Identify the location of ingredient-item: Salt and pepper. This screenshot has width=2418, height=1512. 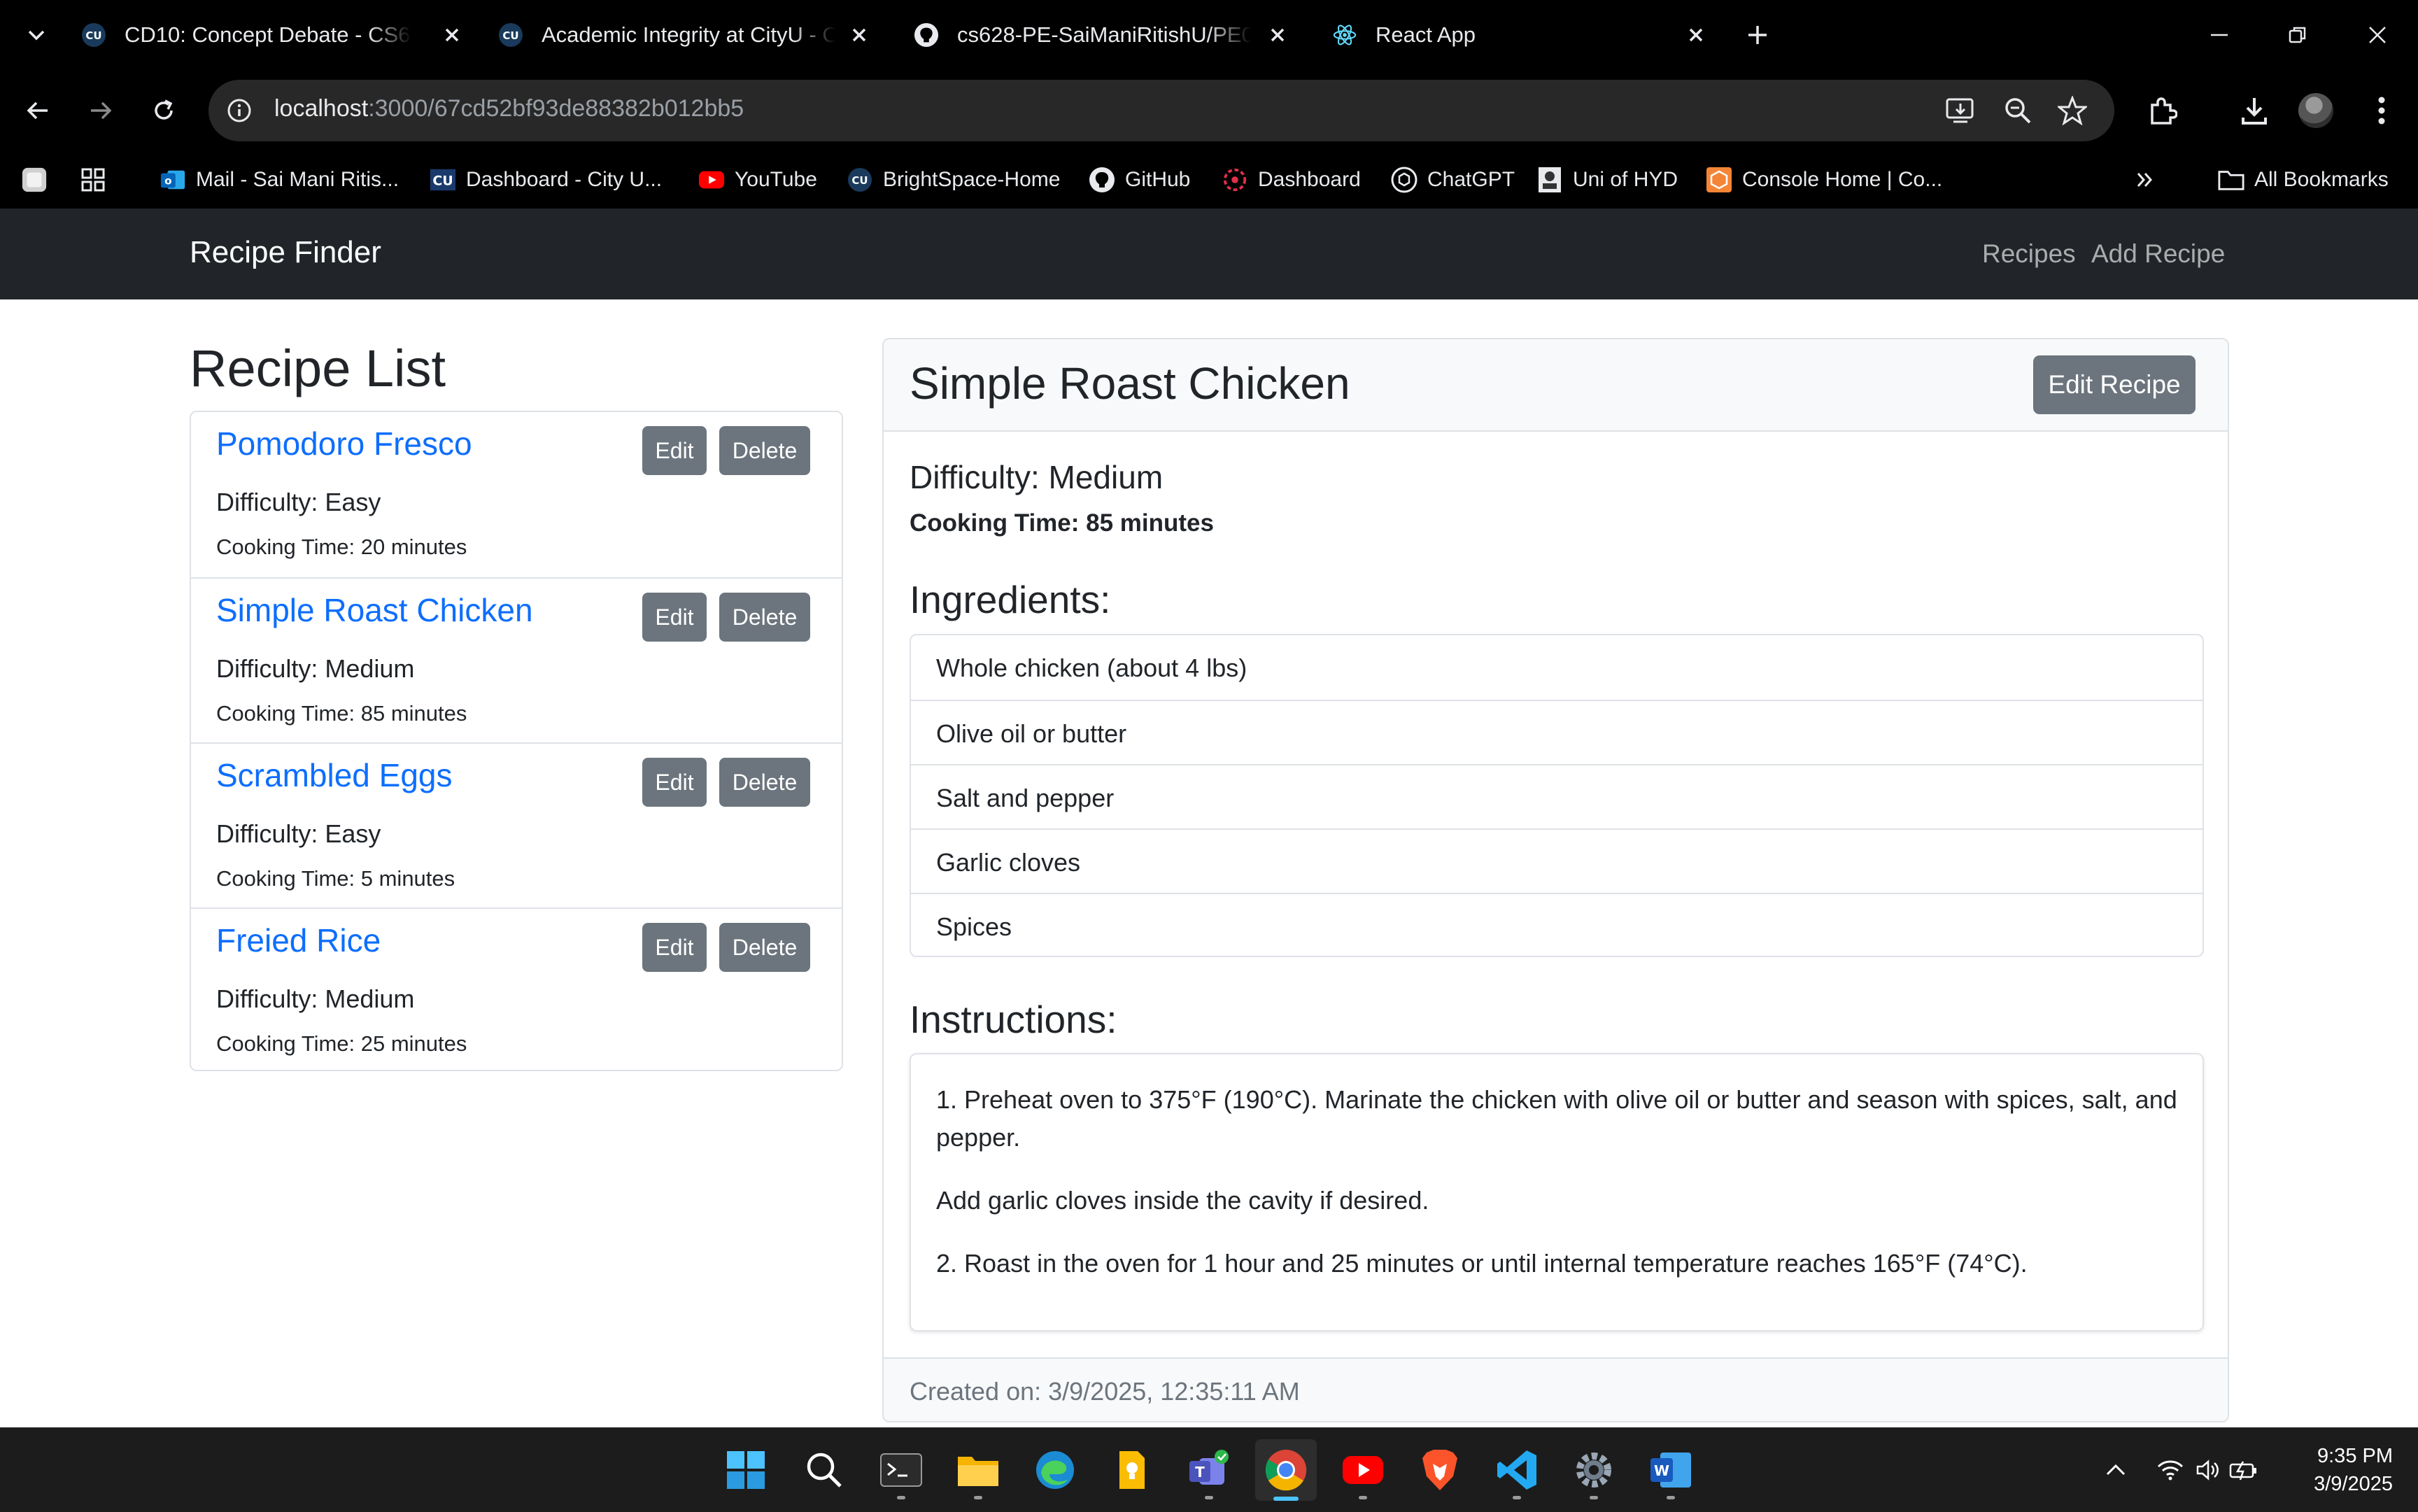
(1557, 796).